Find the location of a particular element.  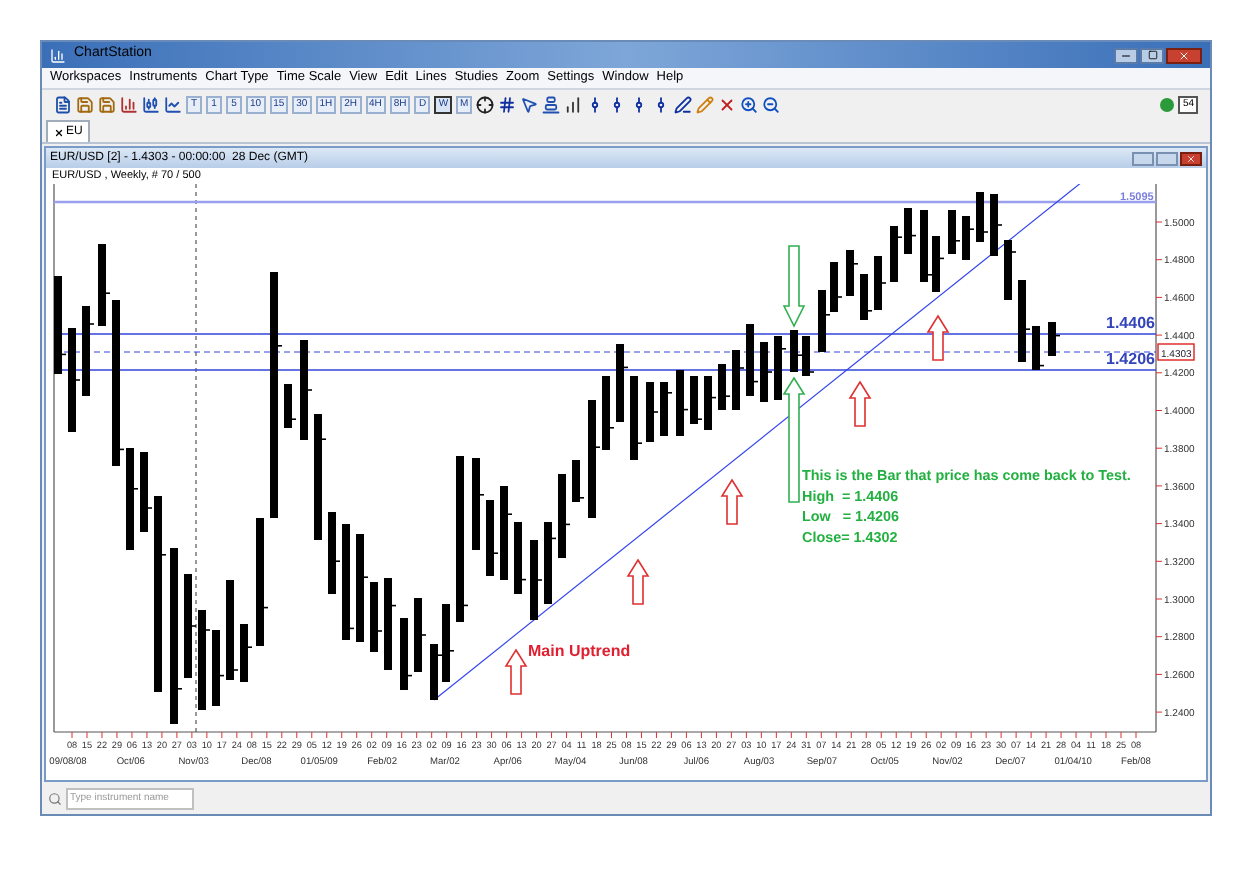

delete-icon is located at coordinates (727, 104).